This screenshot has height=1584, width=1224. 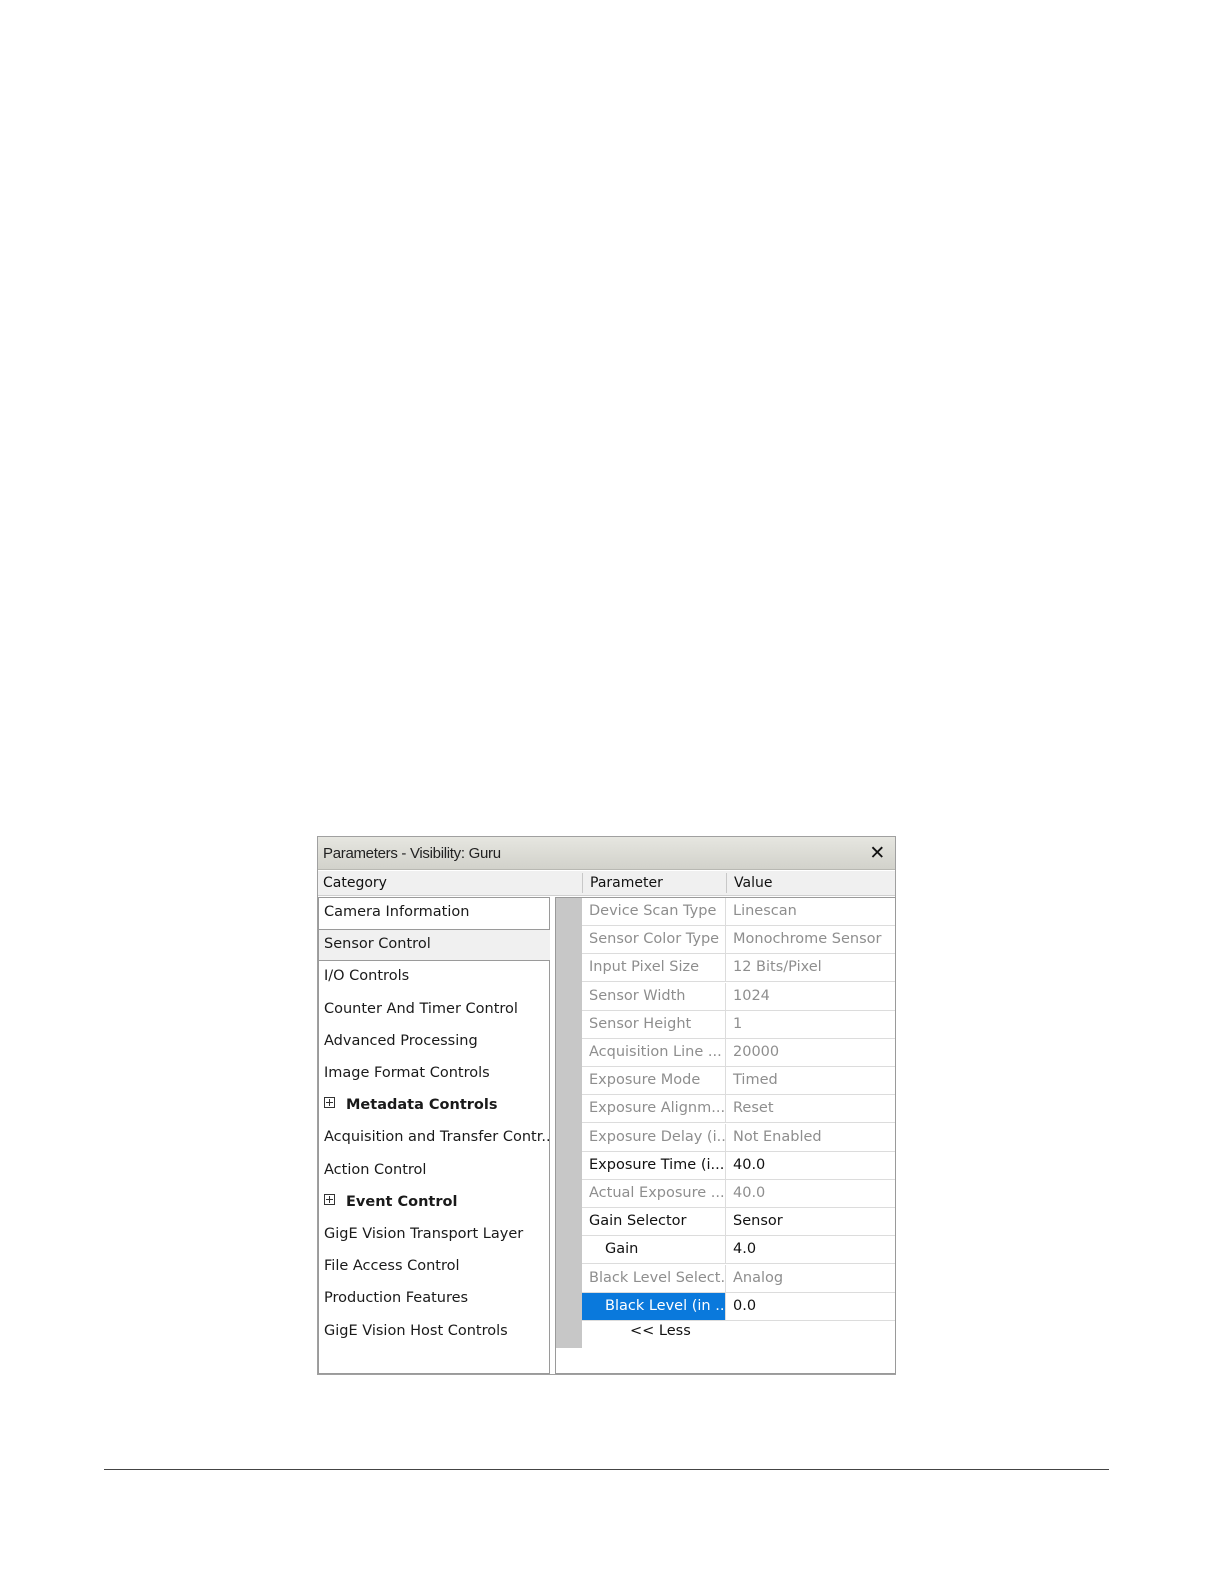 I want to click on category-item: Camera Information, so click(x=434, y=914).